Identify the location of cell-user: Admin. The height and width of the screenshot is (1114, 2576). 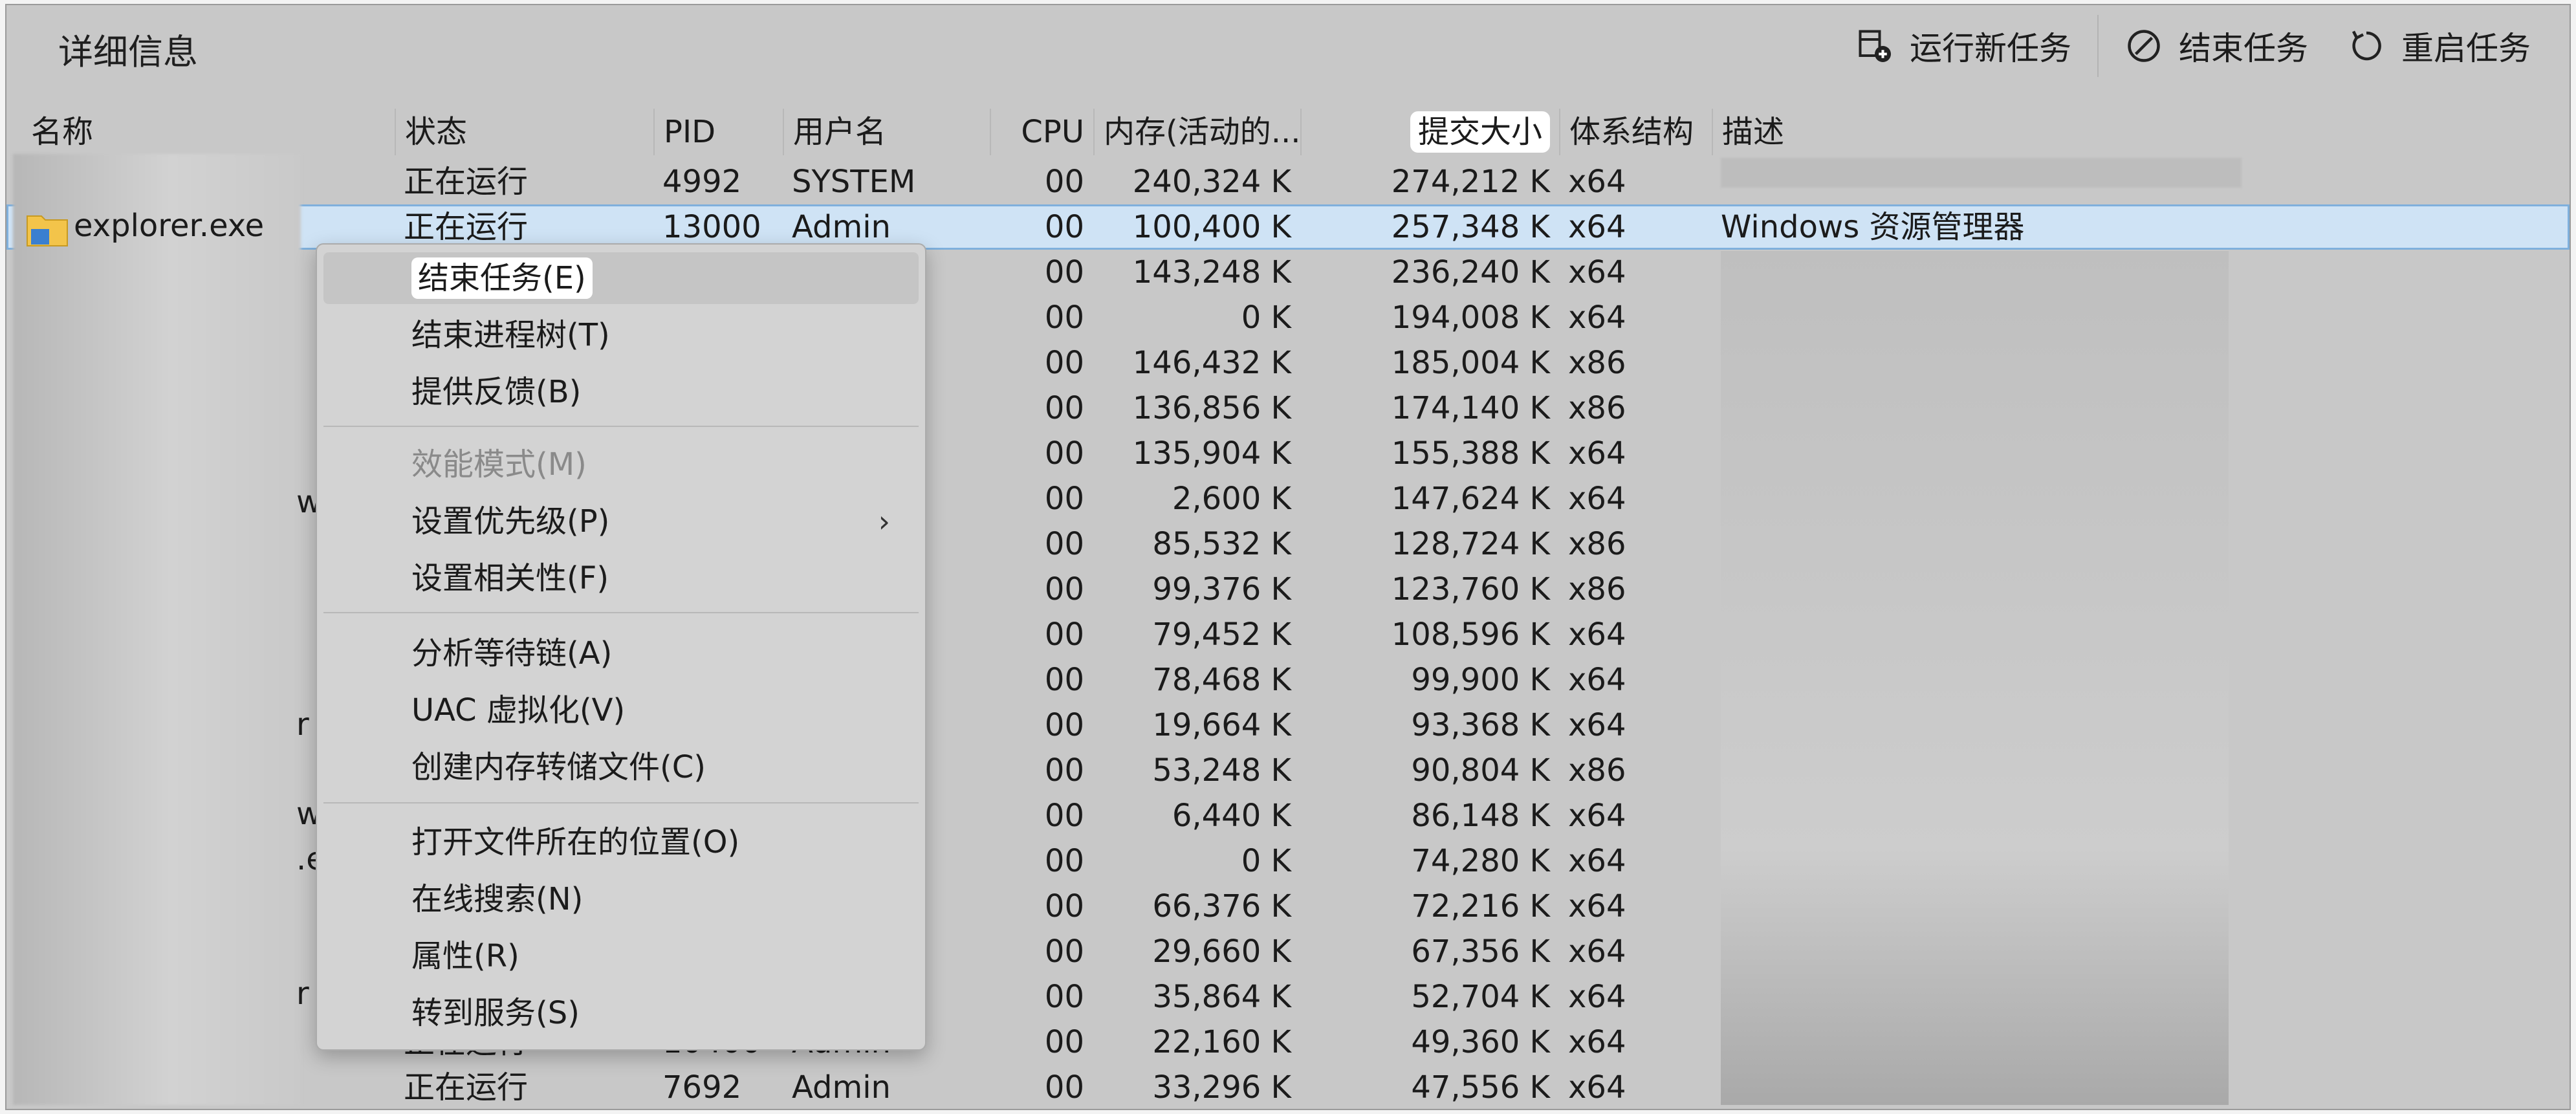
(841, 1087).